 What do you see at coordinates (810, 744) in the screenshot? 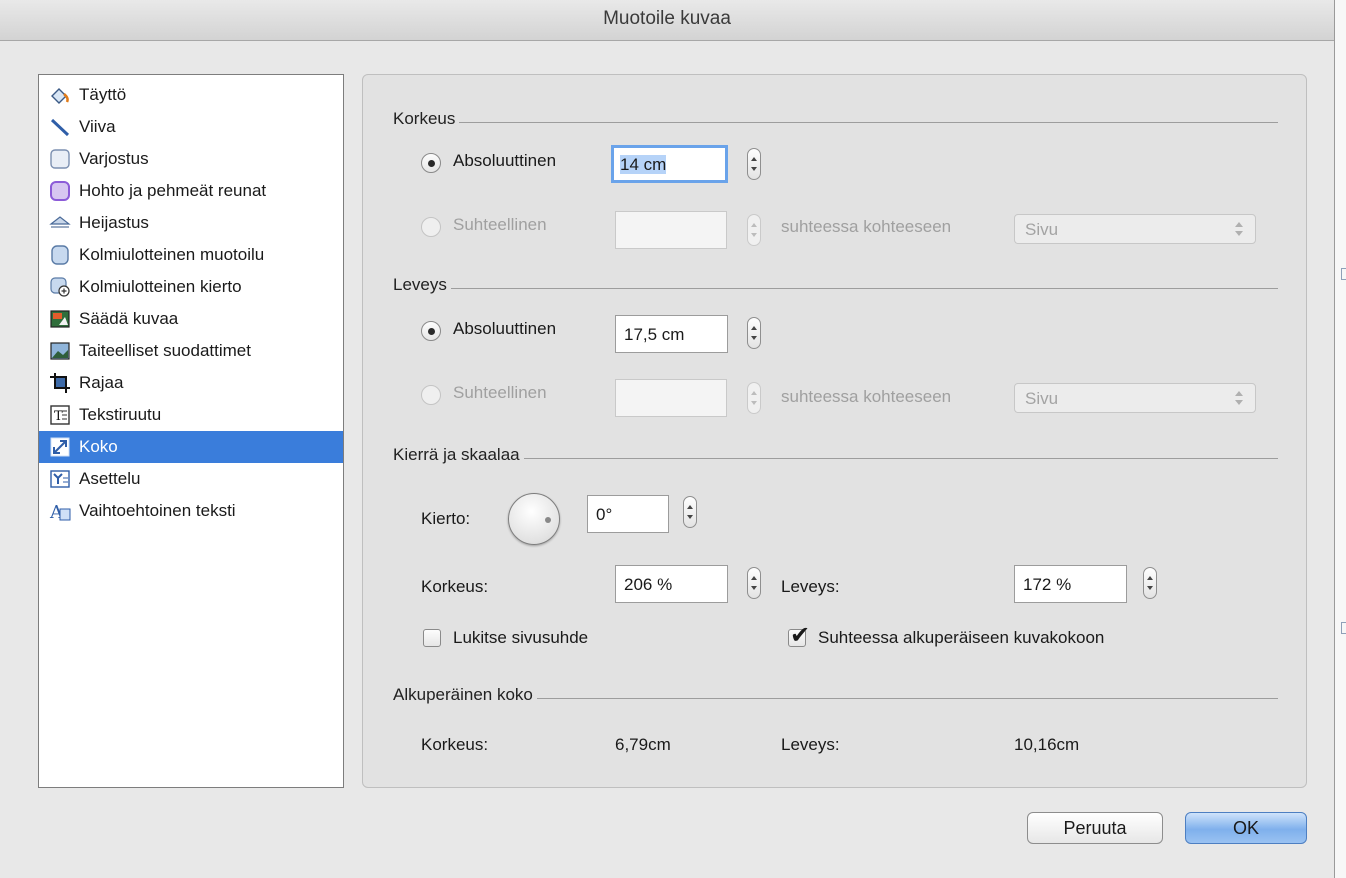
I see `original-width-label: Leveys:` at bounding box center [810, 744].